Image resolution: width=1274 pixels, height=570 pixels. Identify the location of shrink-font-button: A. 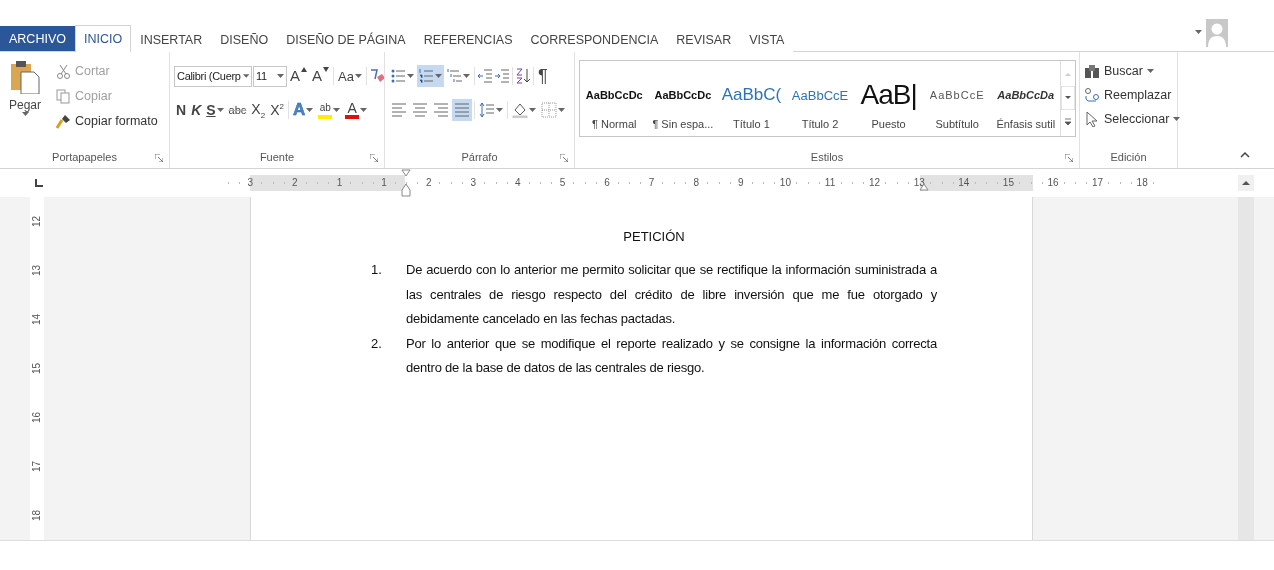
(321, 76).